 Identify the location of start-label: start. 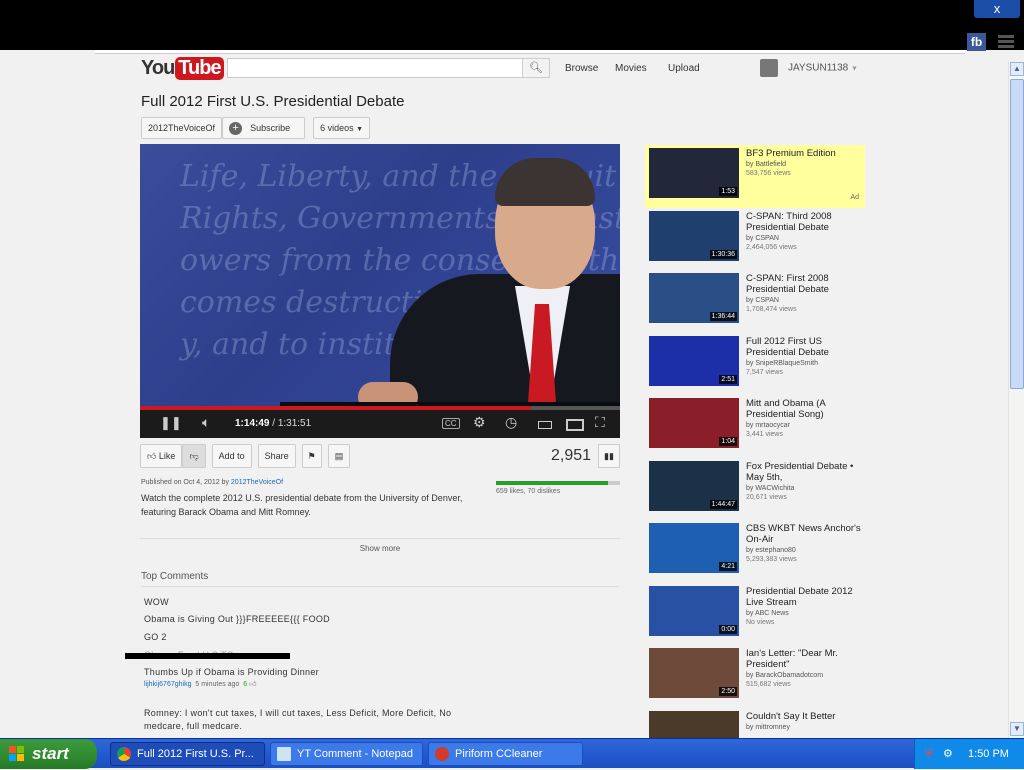
(50, 753).